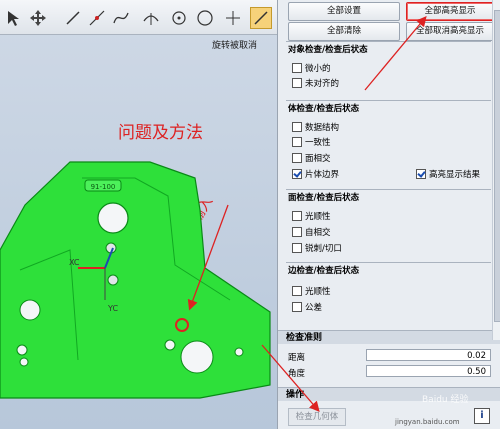 The height and width of the screenshot is (429, 500). What do you see at coordinates (448, 174) in the screenshot?
I see `checkbox-highlight-results: 高亮显示结果` at bounding box center [448, 174].